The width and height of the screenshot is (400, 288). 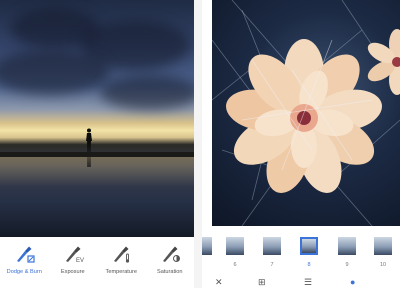 I want to click on saturation-tool: Saturation, so click(x=170, y=260).